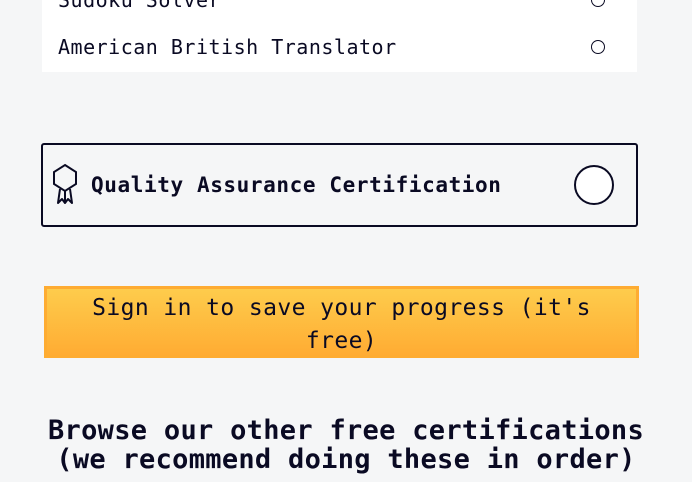  Describe the element at coordinates (598, 47) in the screenshot. I see `project-status-radio` at that location.